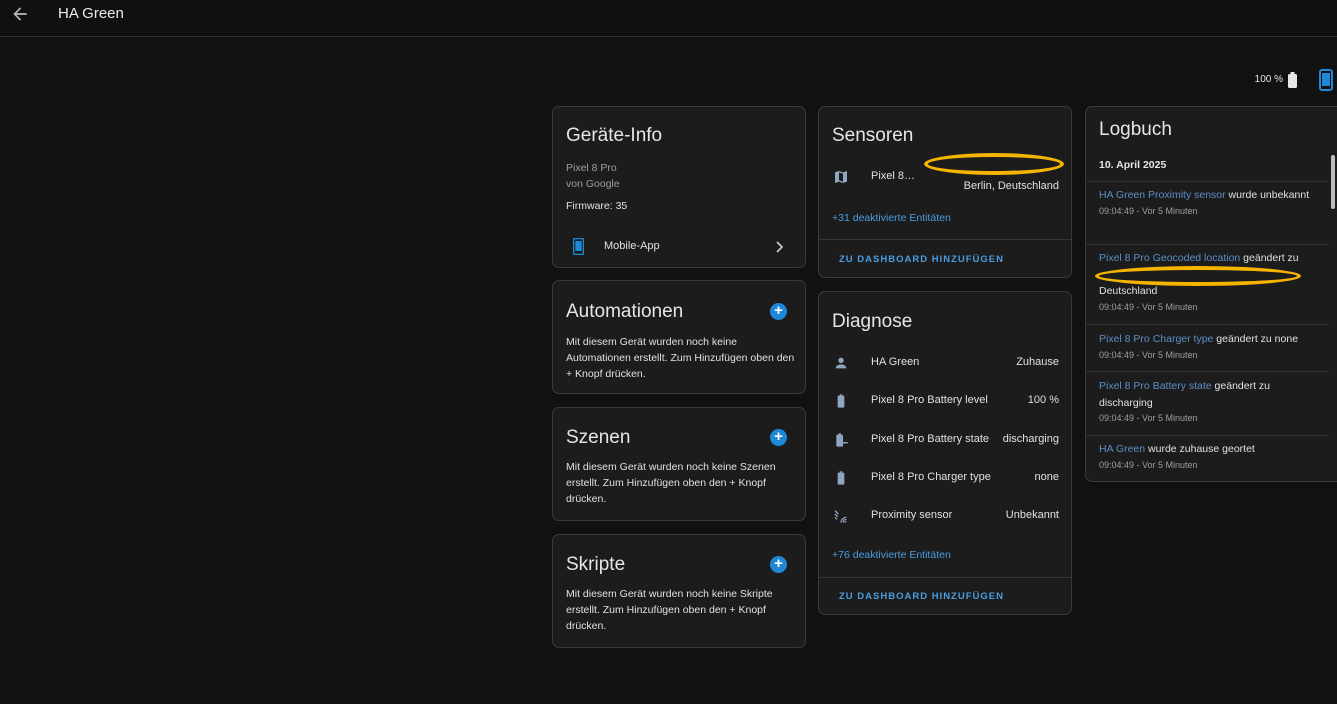 Image resolution: width=1337 pixels, height=704 pixels. I want to click on diagnostic-row: Pixel 8 Pro Battery level 100 %, so click(945, 401).